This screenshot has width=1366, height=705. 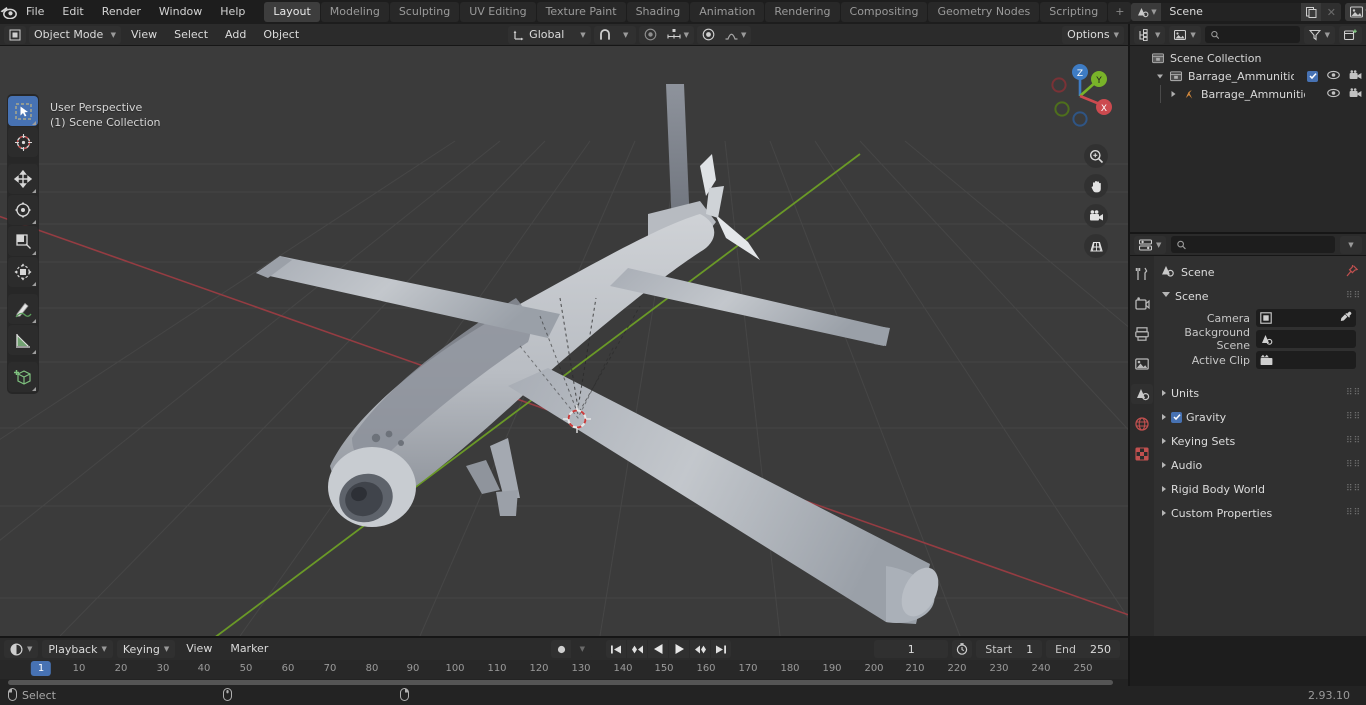 I want to click on outliner-display-mode-icon: ▼, so click(x=1150, y=34).